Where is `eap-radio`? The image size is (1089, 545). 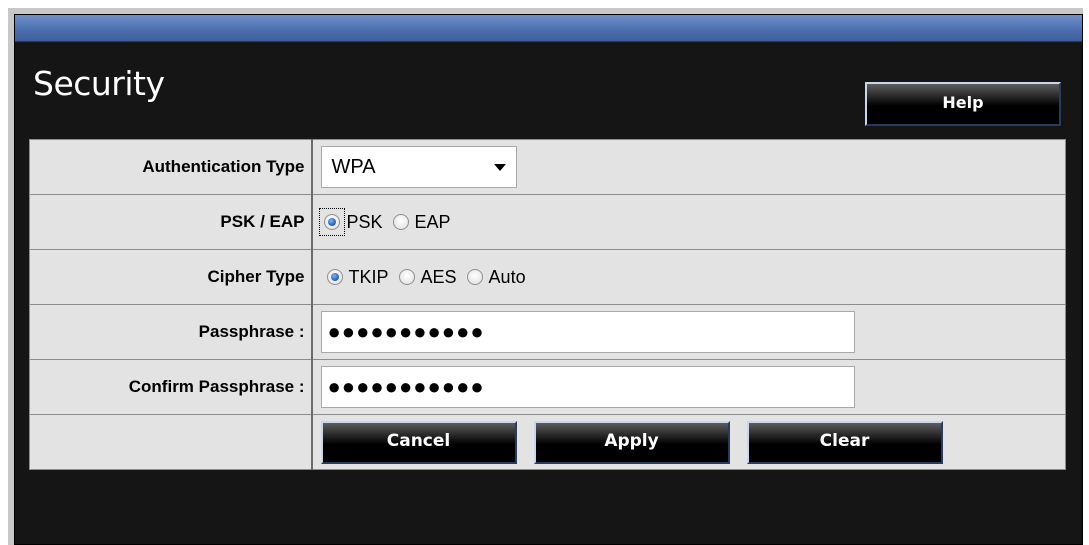 eap-radio is located at coordinates (400, 222).